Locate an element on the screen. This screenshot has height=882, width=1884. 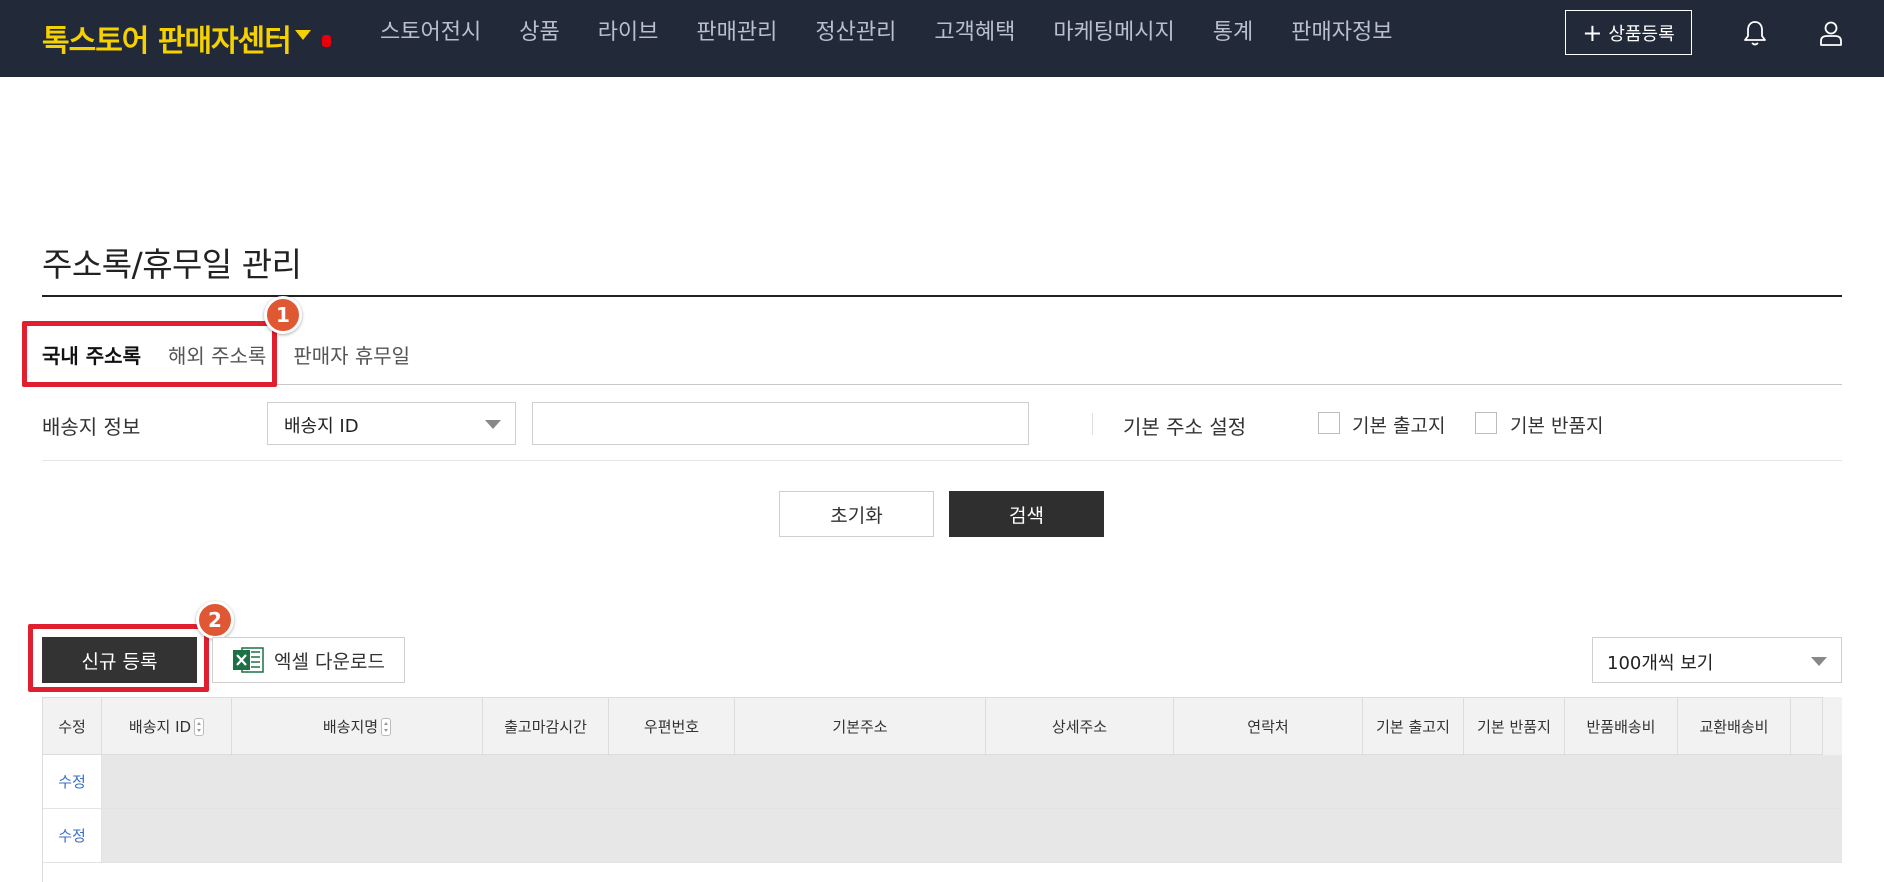
excel-download-label: 엑셀 다운로드 is located at coordinates (329, 661).